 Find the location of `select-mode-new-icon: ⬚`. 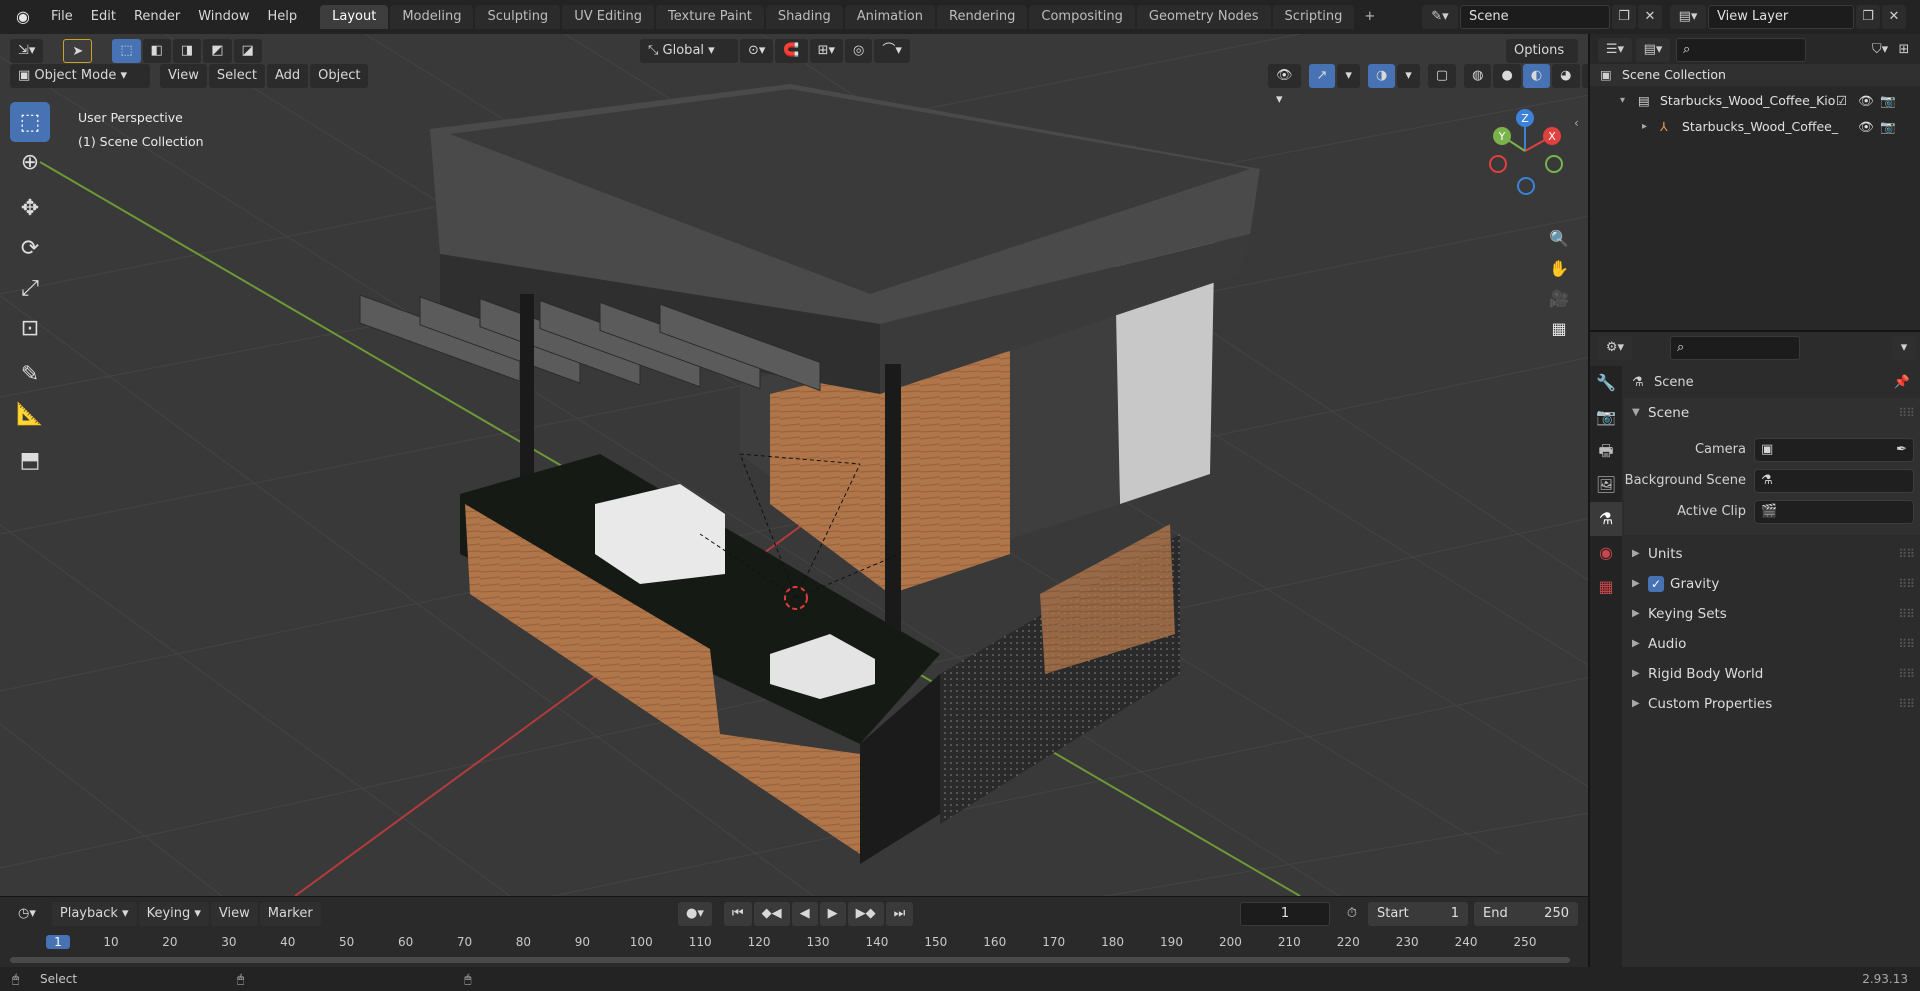

select-mode-new-icon: ⬚ is located at coordinates (126, 51).